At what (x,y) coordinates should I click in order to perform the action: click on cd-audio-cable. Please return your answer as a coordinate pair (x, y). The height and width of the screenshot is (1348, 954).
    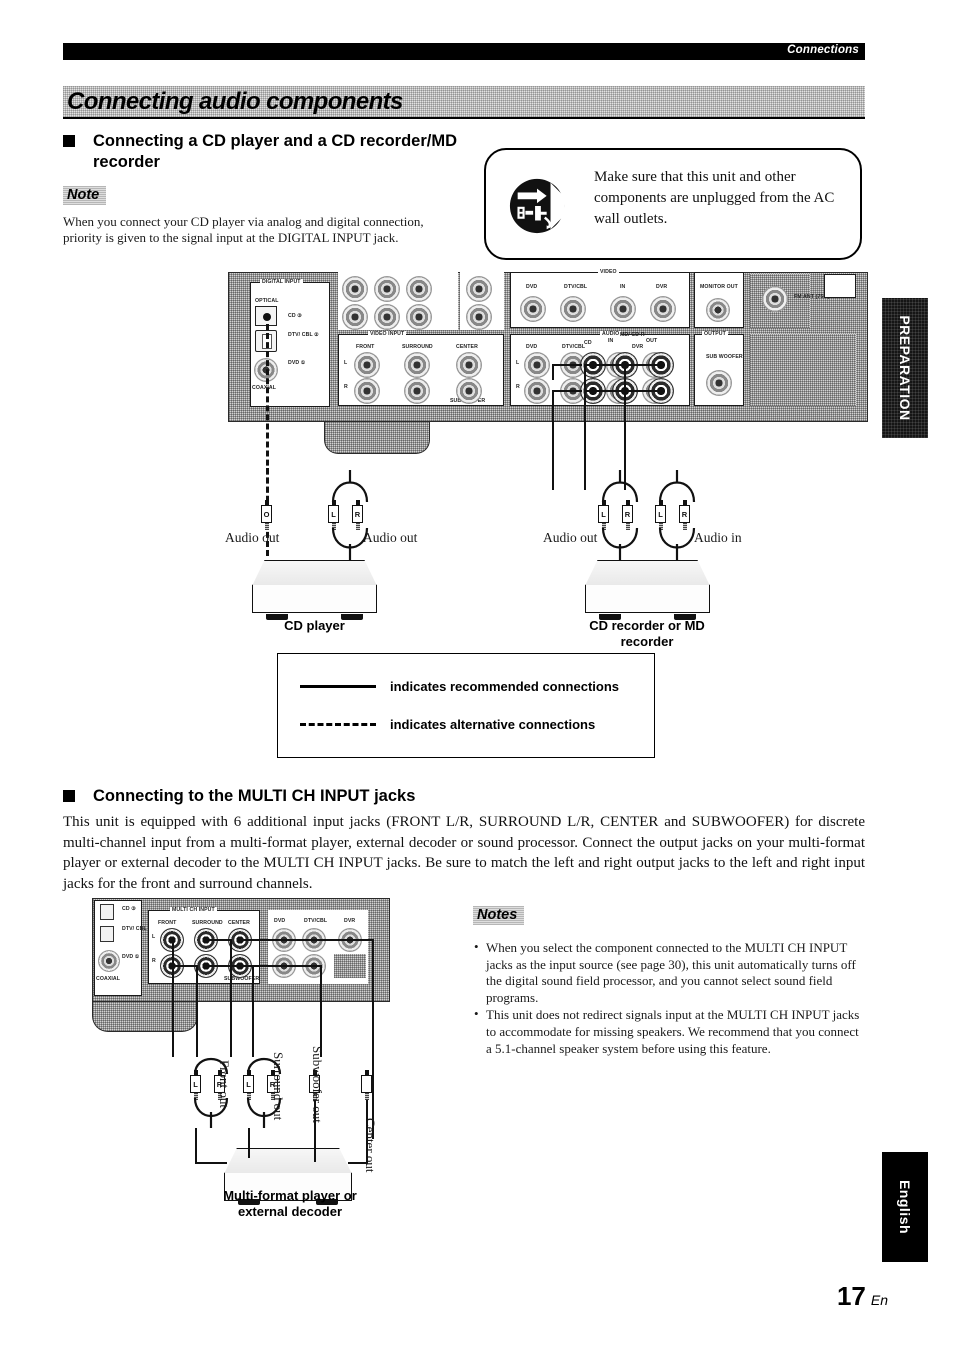
    Looking at the image, I should click on (553, 440).